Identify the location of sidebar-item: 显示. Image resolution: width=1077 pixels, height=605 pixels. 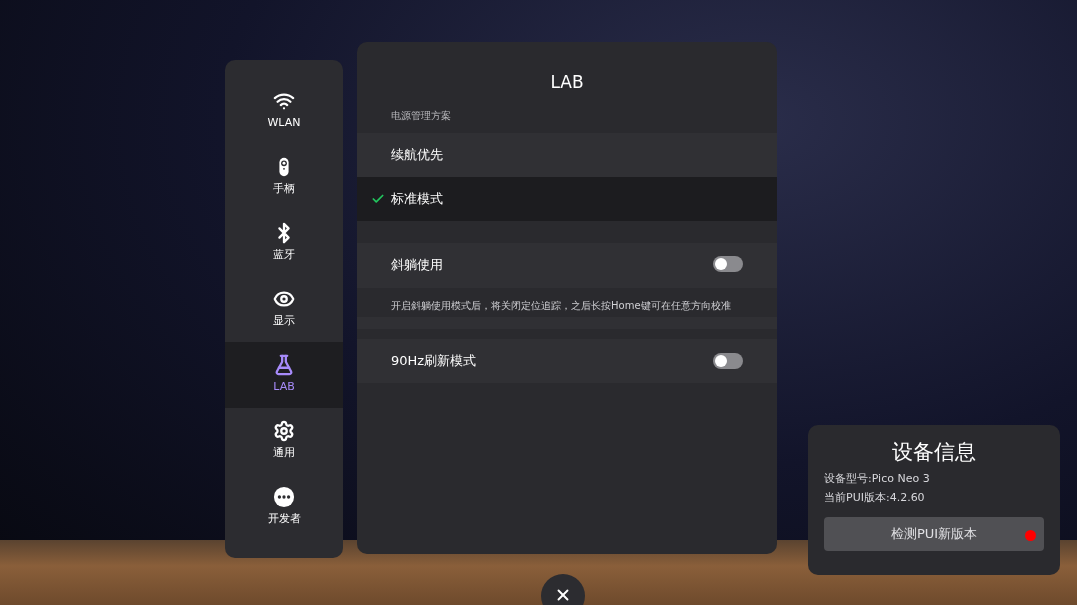
(284, 309).